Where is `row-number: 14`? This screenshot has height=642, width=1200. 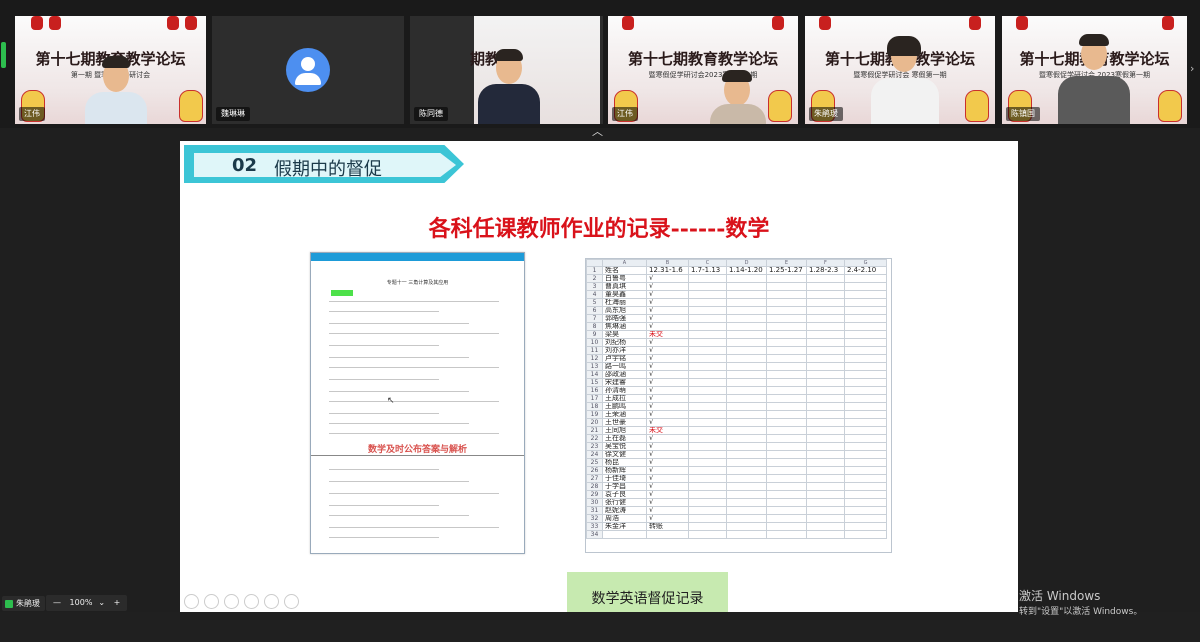 row-number: 14 is located at coordinates (594, 374).